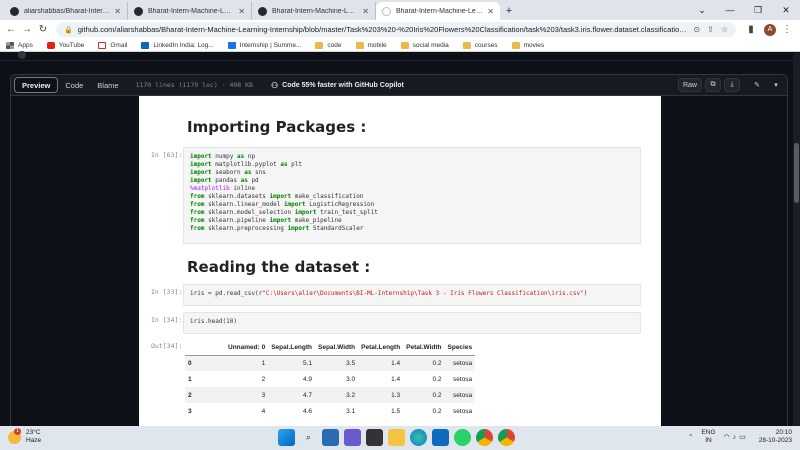 The height and width of the screenshot is (450, 800). I want to click on maximize-icon: ❐, so click(758, 10).